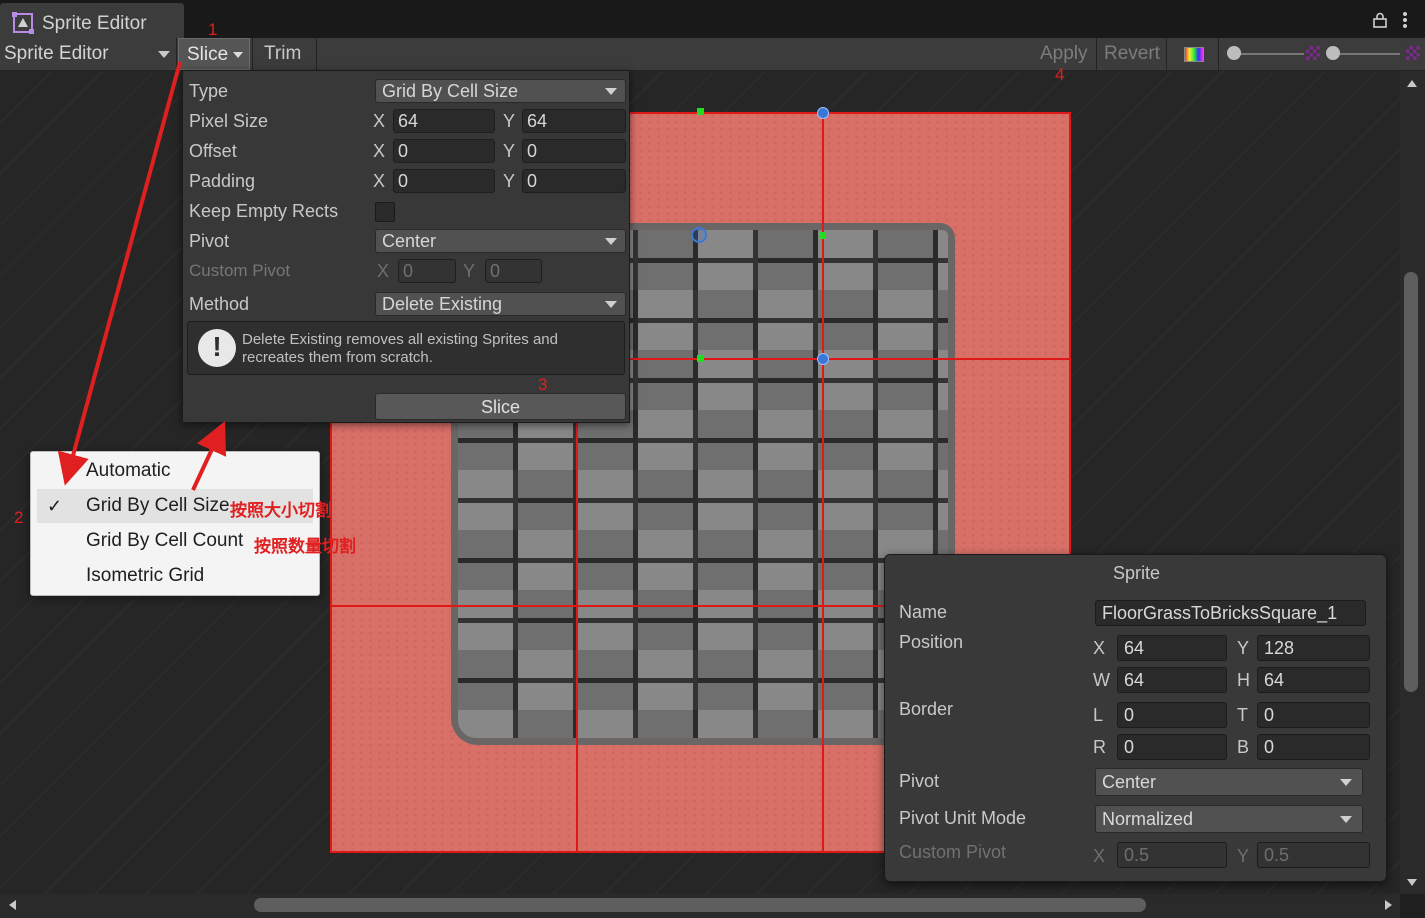 Image resolution: width=1425 pixels, height=918 pixels. I want to click on offset-y-field: 0, so click(574, 151).